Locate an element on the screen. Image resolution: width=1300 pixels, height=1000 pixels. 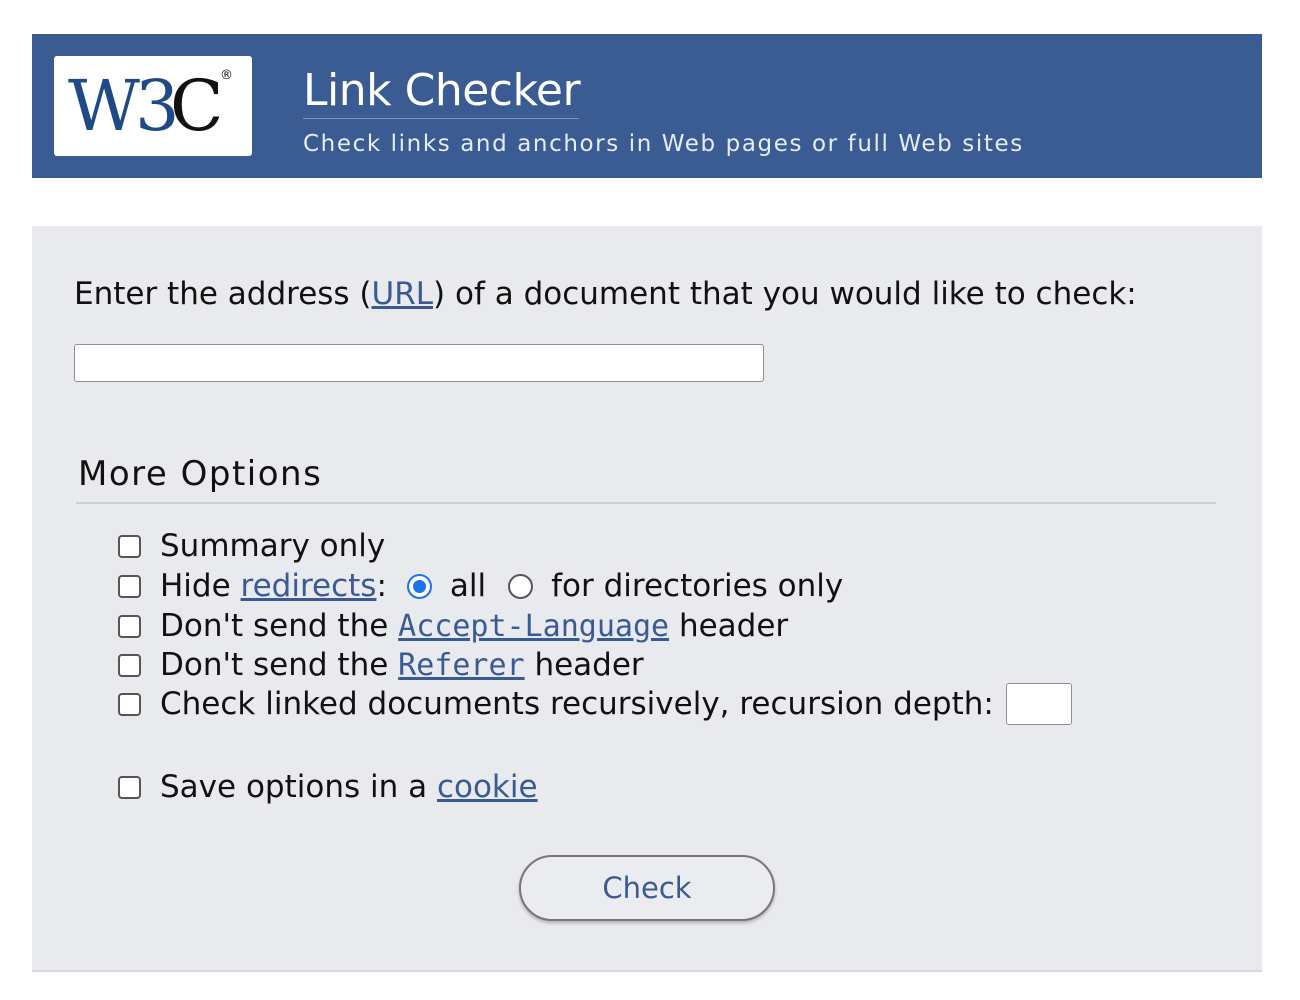
summary-only-checkbox is located at coordinates (129, 546).